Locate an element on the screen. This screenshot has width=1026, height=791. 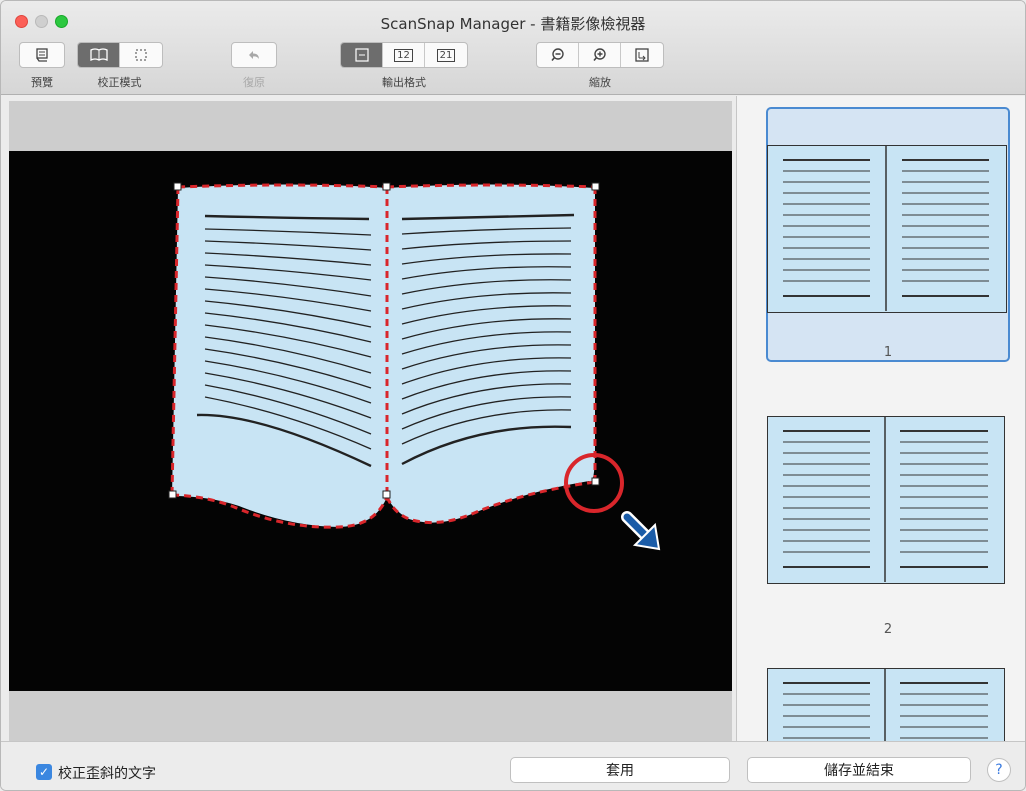
thumbnail-page-2: 2 is located at coordinates (888, 526).